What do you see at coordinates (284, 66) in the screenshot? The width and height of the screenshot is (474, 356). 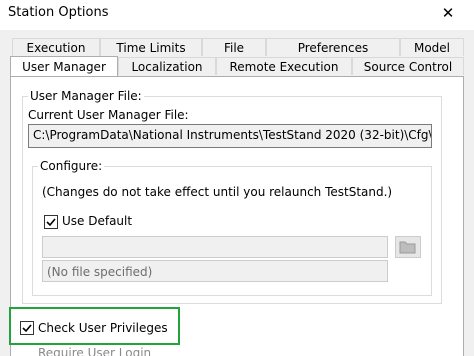 I see `tab-remote-execution: Remote Execution` at bounding box center [284, 66].